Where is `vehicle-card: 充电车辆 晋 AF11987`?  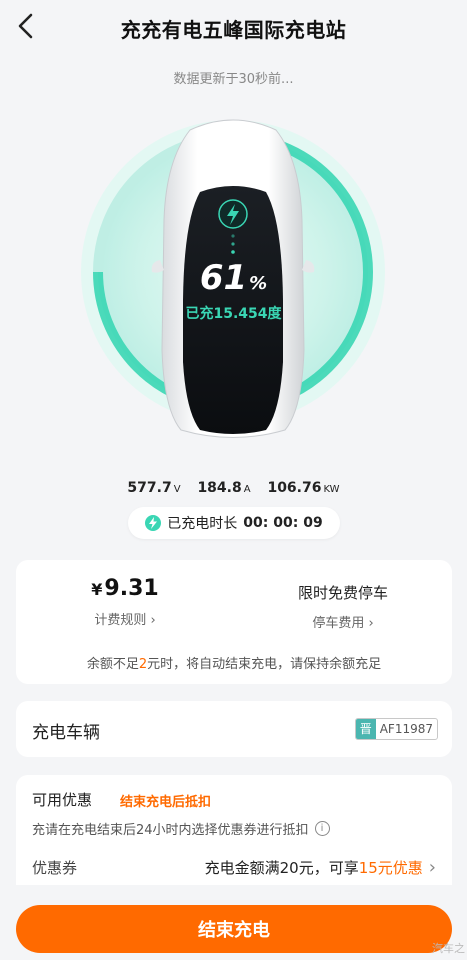 vehicle-card: 充电车辆 晋 AF11987 is located at coordinates (234, 729).